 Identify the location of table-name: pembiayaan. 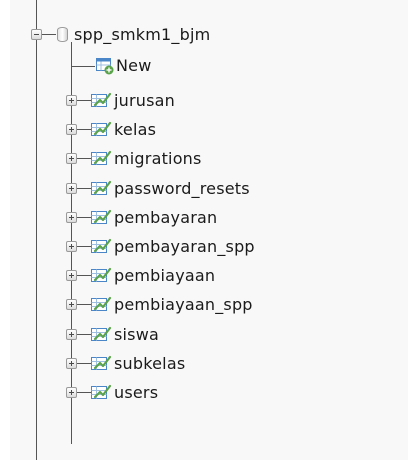
(165, 275).